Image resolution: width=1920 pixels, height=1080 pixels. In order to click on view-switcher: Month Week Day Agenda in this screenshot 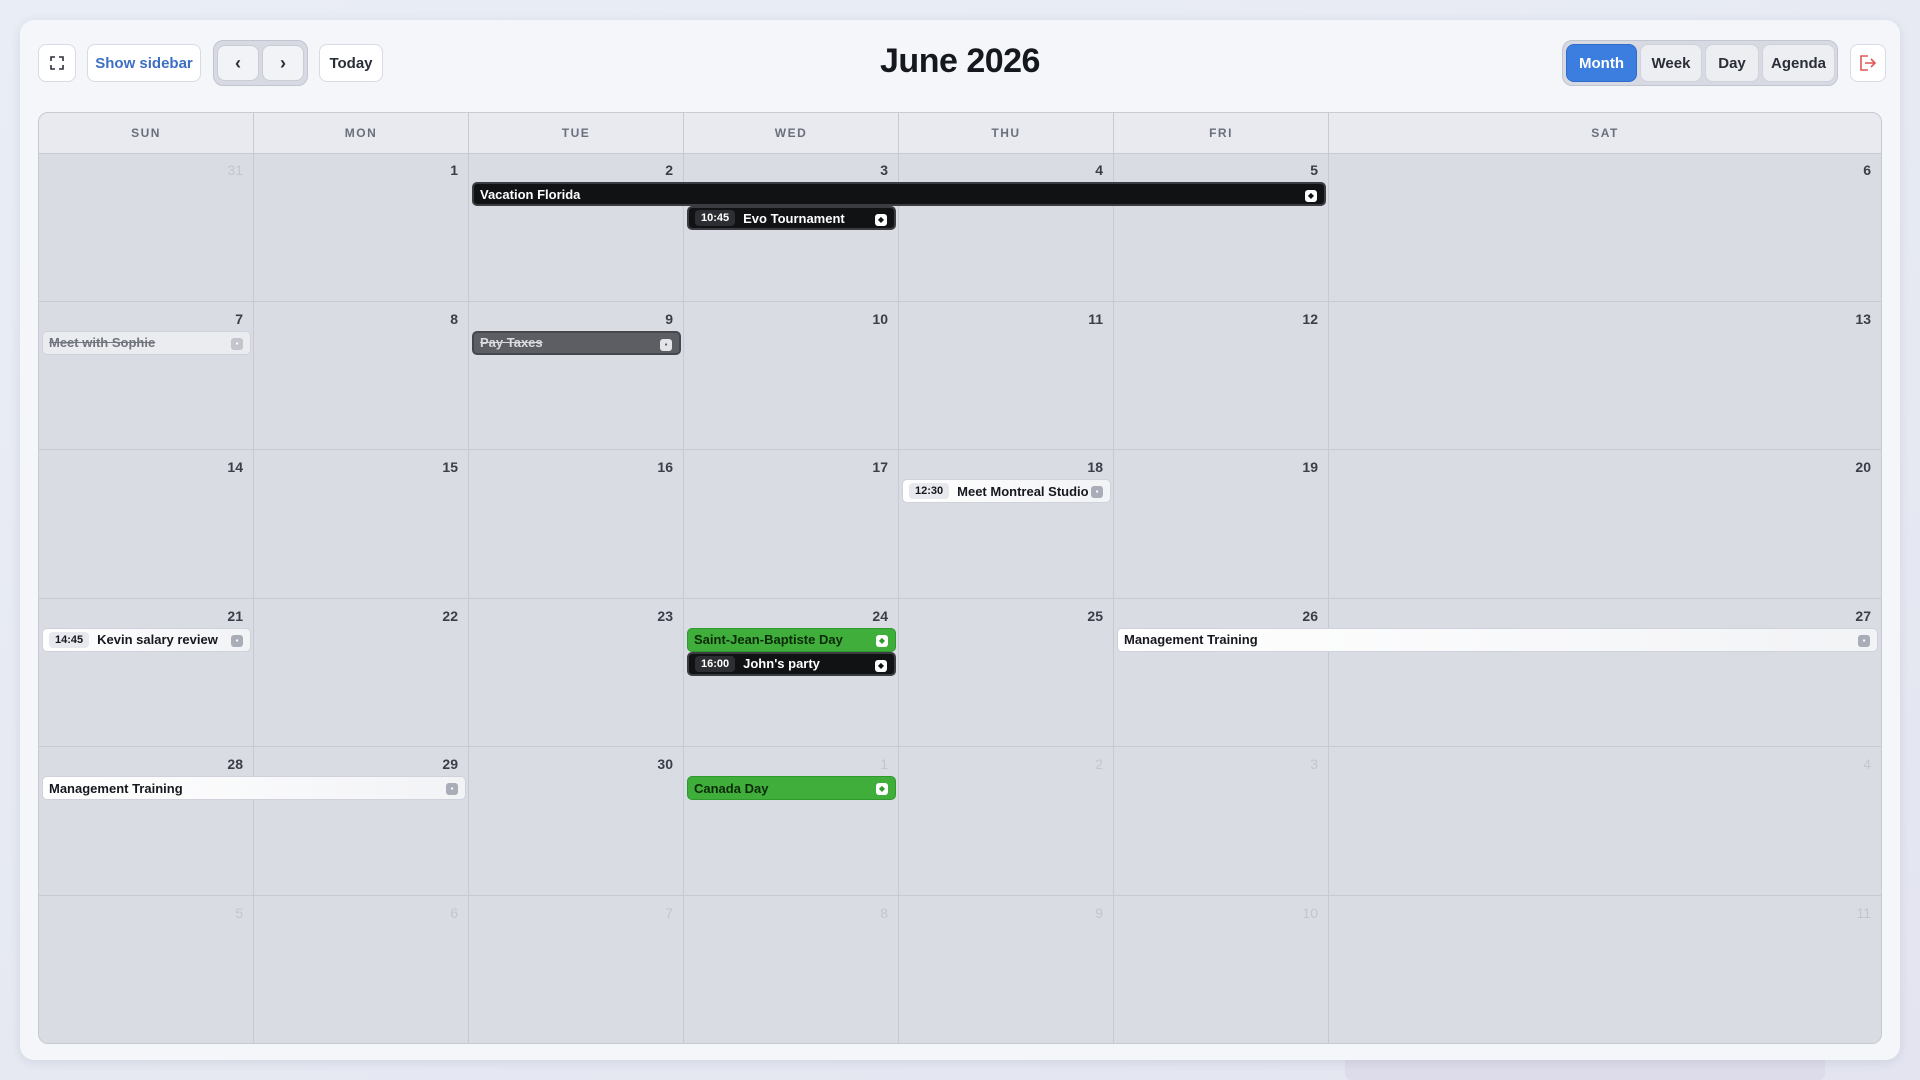, I will do `click(1700, 63)`.